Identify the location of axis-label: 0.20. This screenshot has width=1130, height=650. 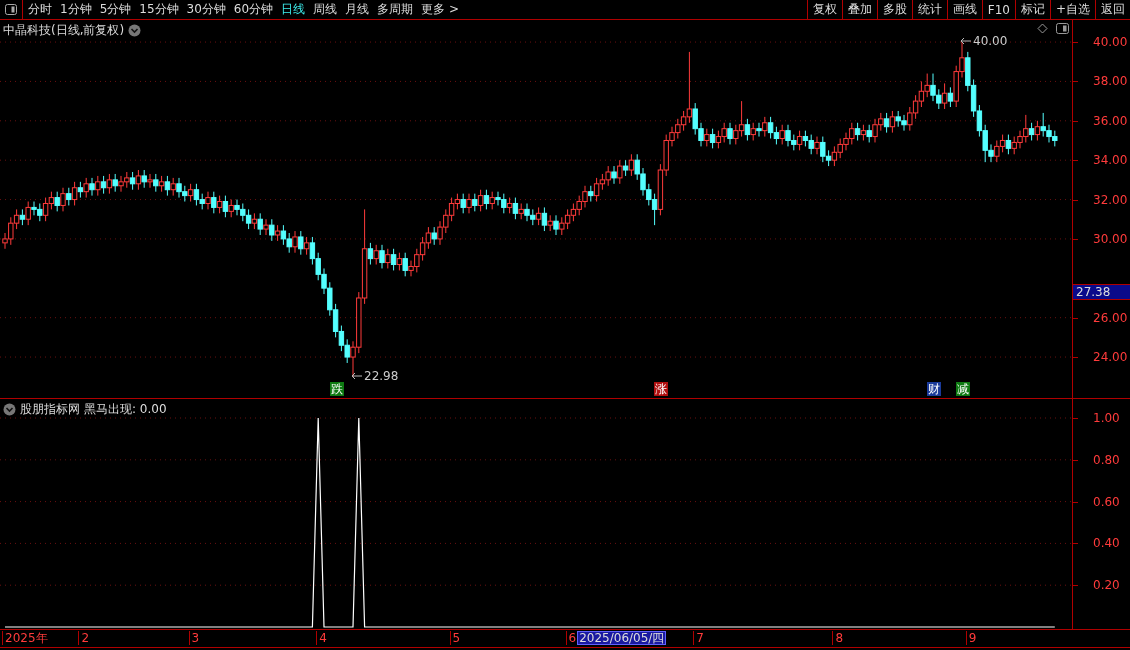
(1106, 585).